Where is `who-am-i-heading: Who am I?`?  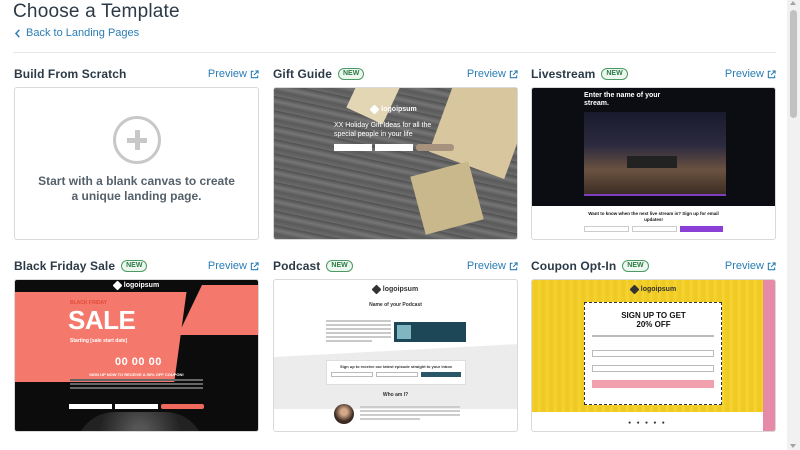 who-am-i-heading: Who am I? is located at coordinates (395, 395).